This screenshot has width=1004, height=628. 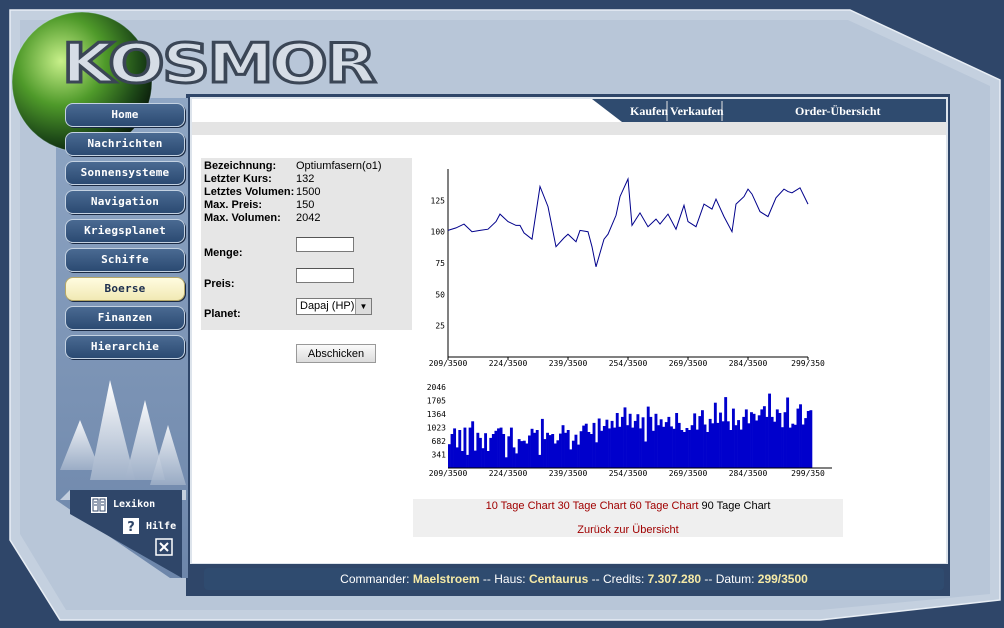 I want to click on hilfe-label: Hilfe, so click(x=161, y=526).